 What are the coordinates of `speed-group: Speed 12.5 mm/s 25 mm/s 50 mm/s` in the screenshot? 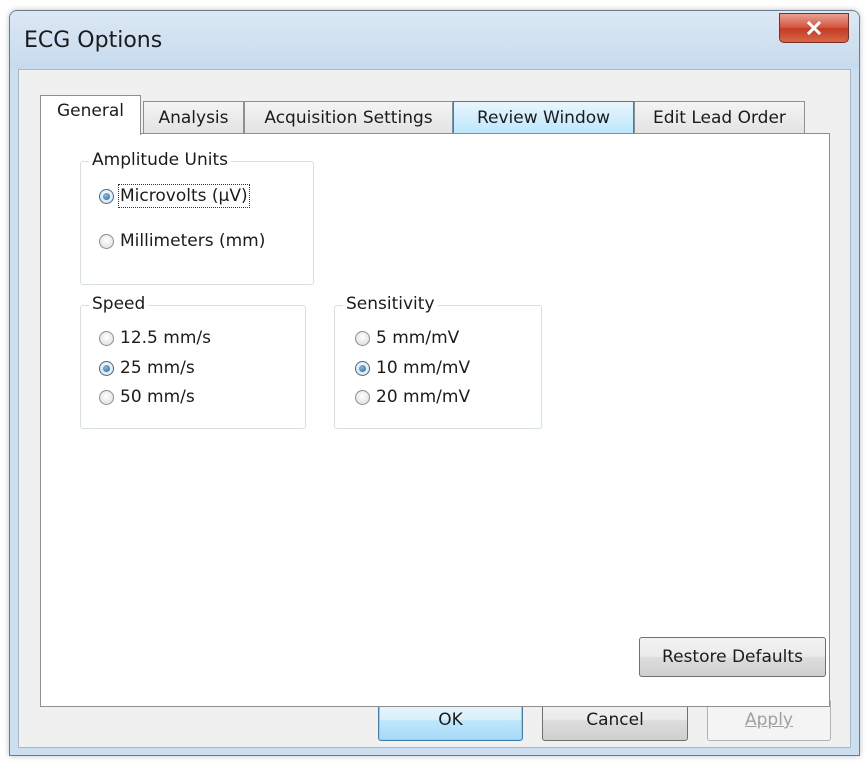 It's located at (193, 361).